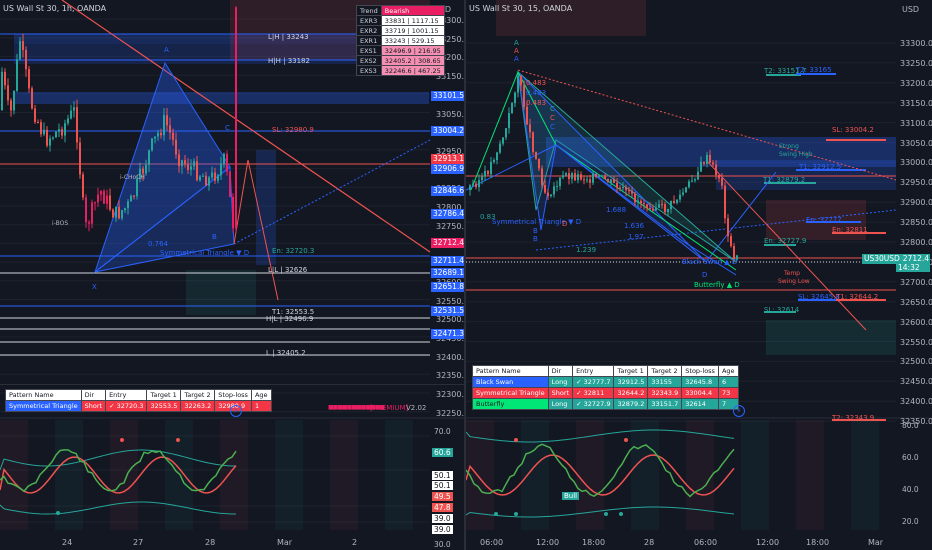 The height and width of the screenshot is (550, 932). What do you see at coordinates (126, 406) in the screenshot?
I see `cell-entry: ✓ 32720.3` at bounding box center [126, 406].